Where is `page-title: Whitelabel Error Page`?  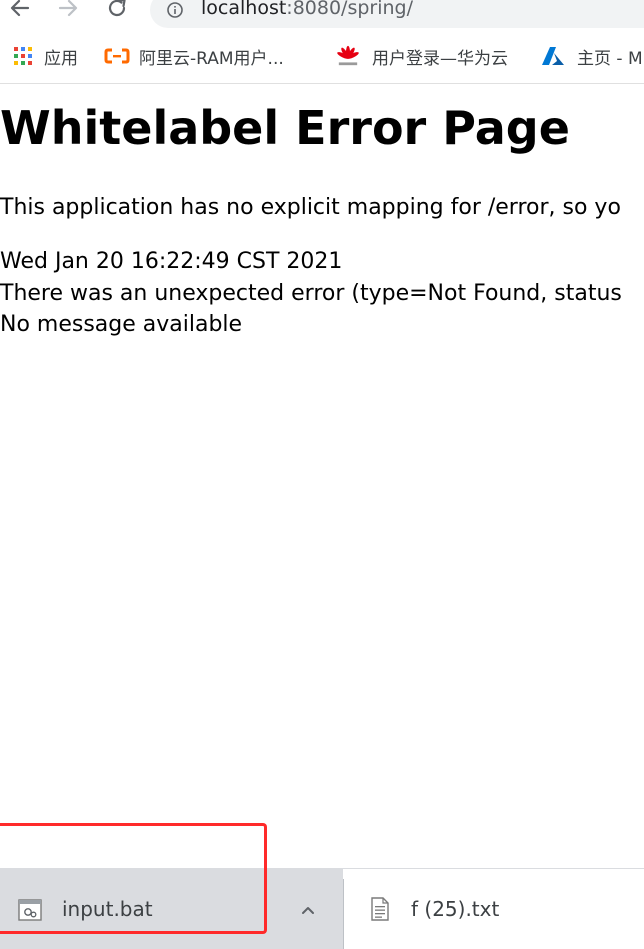 page-title: Whitelabel Error Page is located at coordinates (285, 128).